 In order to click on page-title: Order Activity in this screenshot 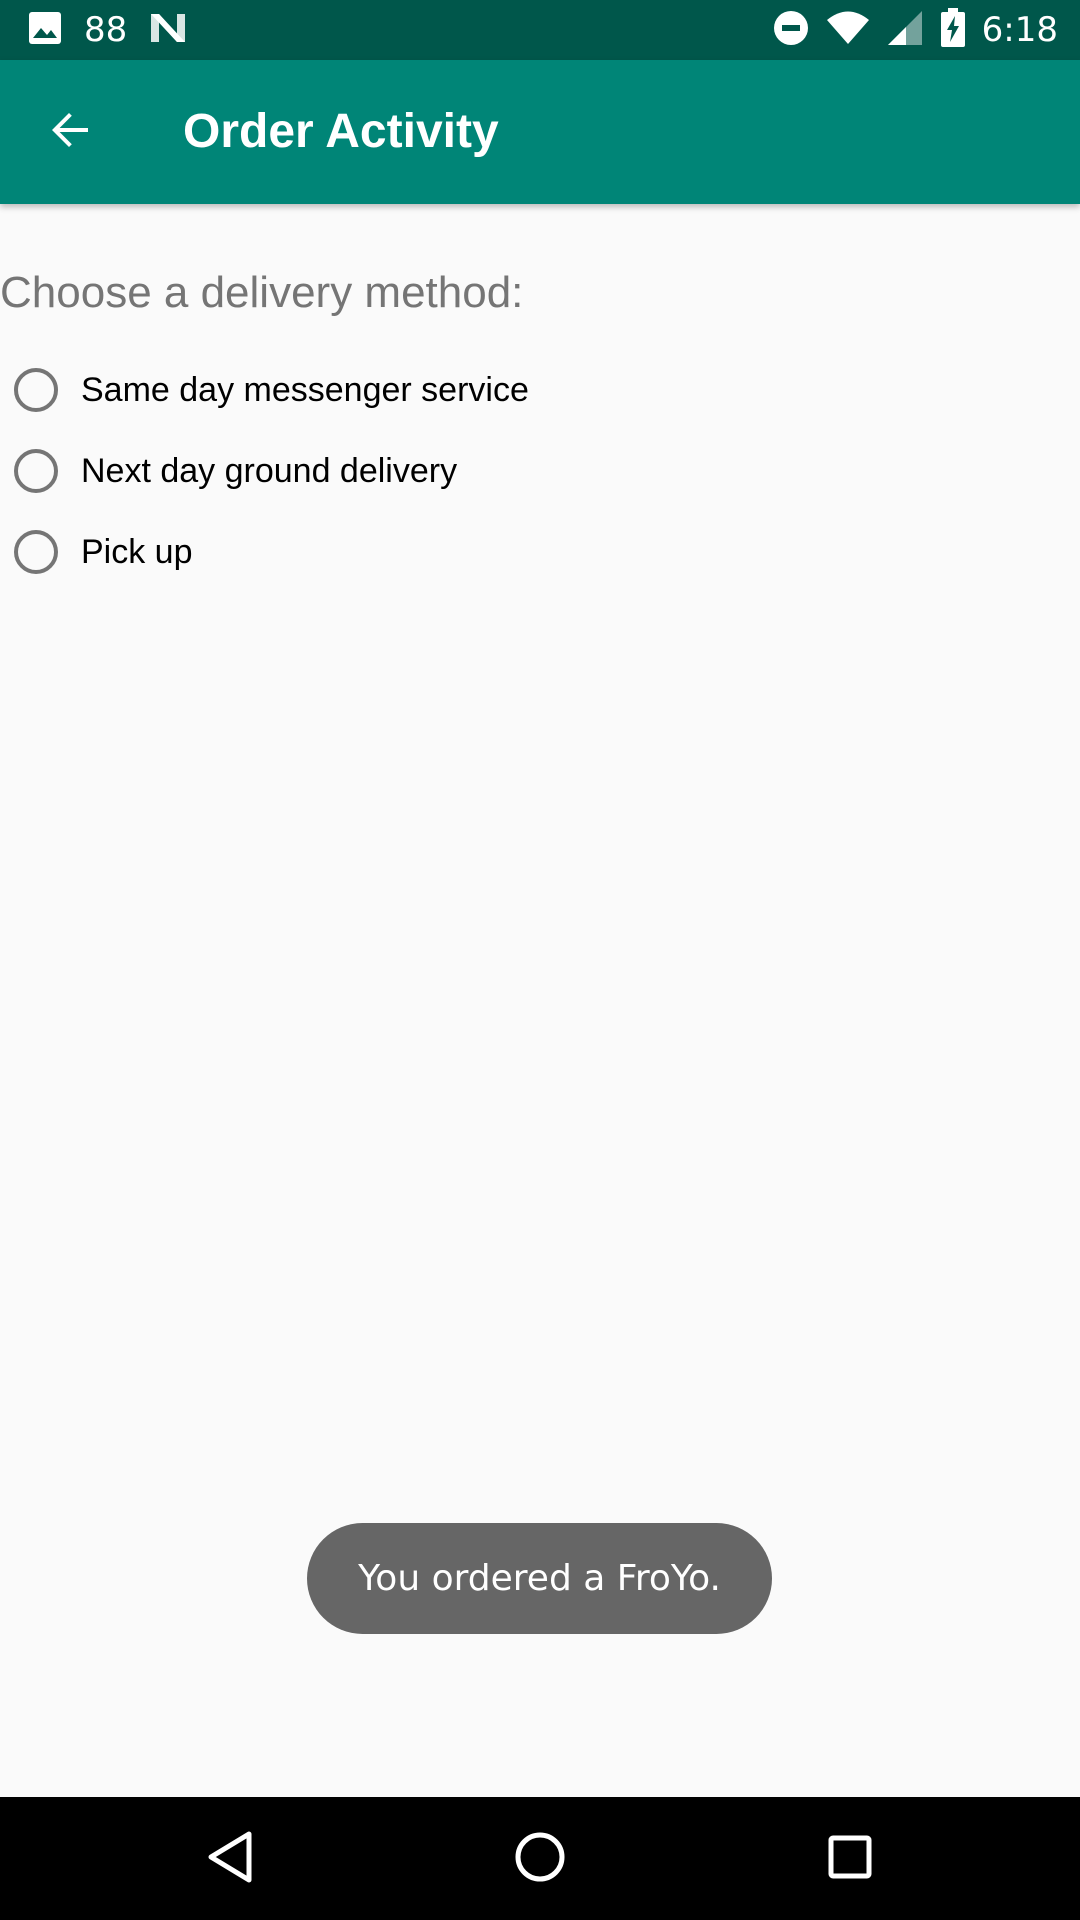, I will do `click(341, 131)`.